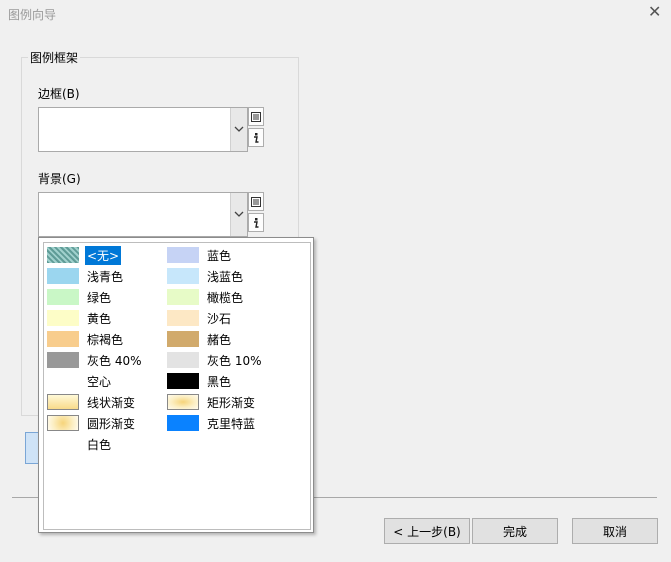 The width and height of the screenshot is (671, 562). I want to click on border-style-list-button, so click(256, 116).